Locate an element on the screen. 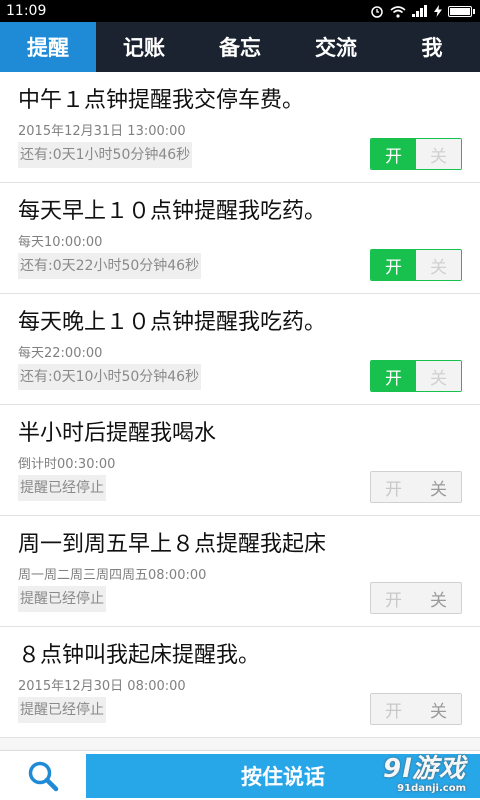 This screenshot has width=480, height=800. reminder-time: 2015年12月31日 13:00:00 is located at coordinates (102, 131).